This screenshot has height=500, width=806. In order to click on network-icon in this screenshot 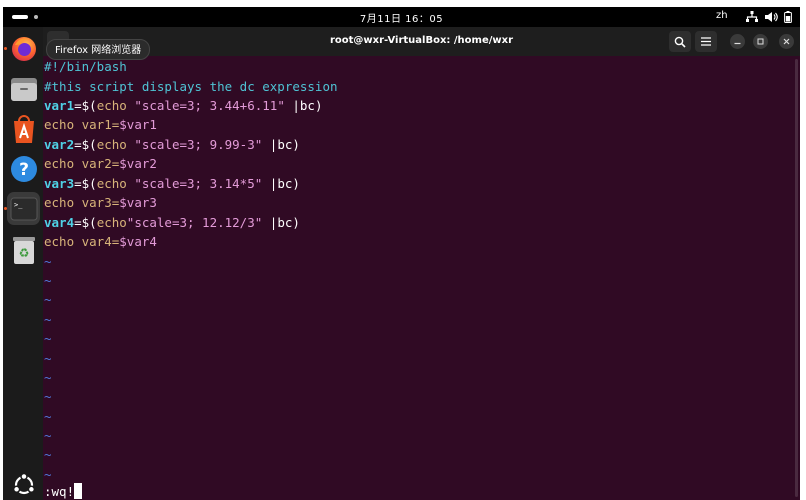, I will do `click(752, 17)`.